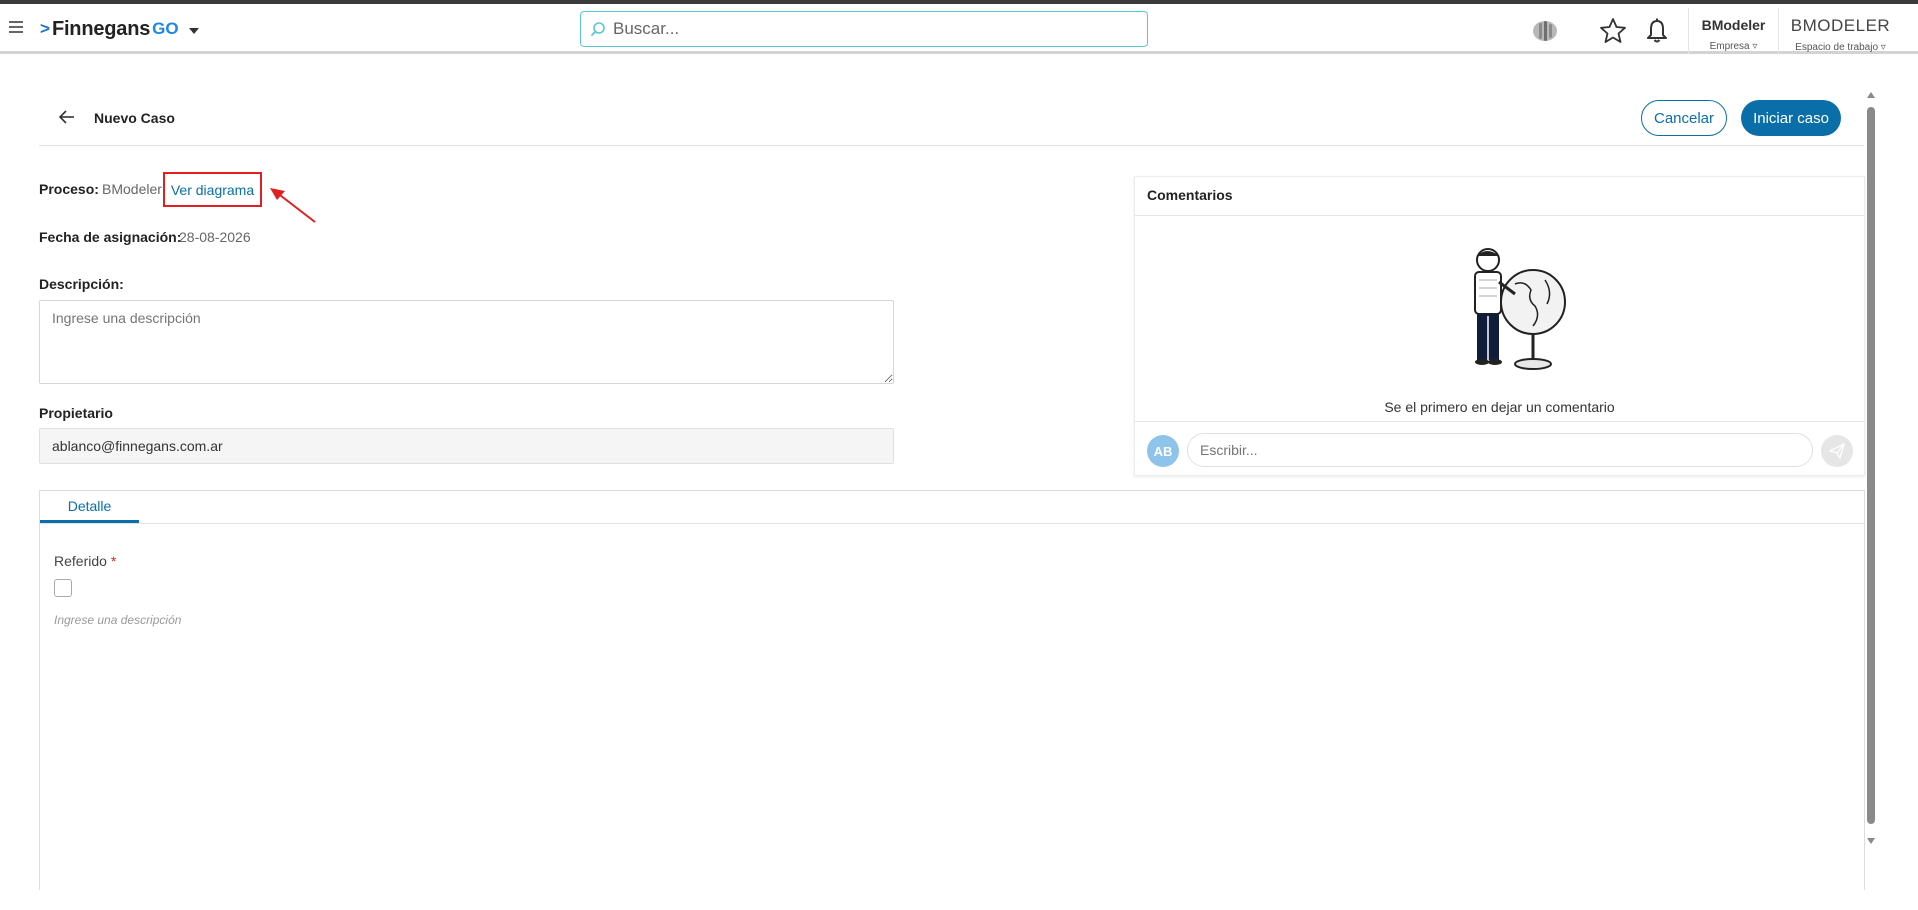  I want to click on app-logo: > Finnegans GO, so click(119, 29).